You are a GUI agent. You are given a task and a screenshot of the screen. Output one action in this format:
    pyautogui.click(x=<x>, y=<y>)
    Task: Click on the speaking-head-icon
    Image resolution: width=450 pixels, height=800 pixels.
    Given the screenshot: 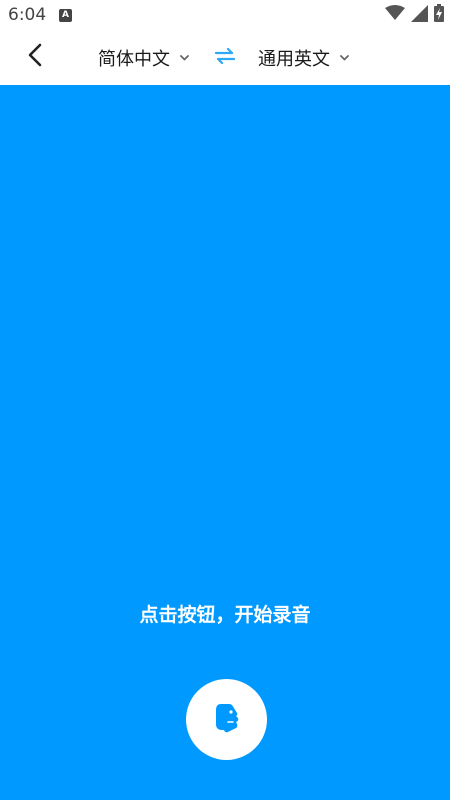 What is the action you would take?
    pyautogui.click(x=227, y=720)
    